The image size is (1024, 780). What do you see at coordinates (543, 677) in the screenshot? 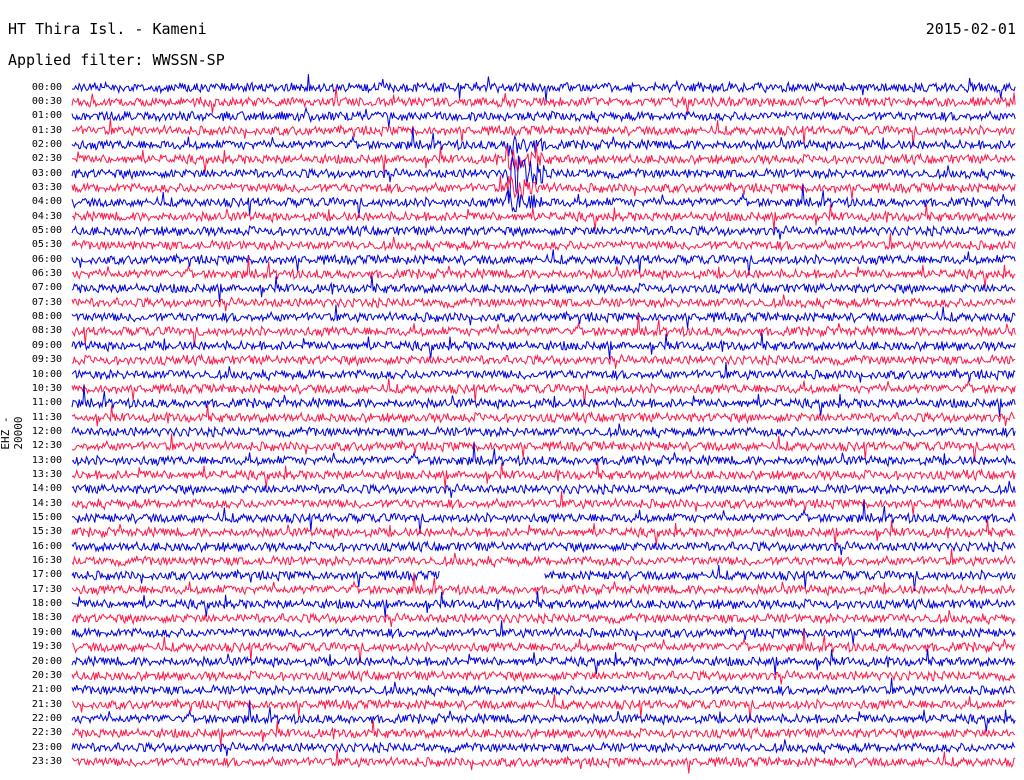
I see `trace-line-2030` at bounding box center [543, 677].